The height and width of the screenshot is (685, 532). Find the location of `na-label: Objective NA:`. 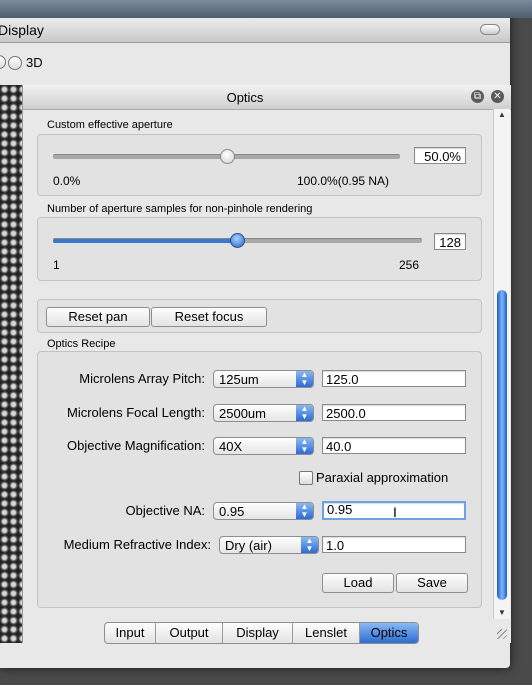

na-label: Objective NA: is located at coordinates (165, 510).